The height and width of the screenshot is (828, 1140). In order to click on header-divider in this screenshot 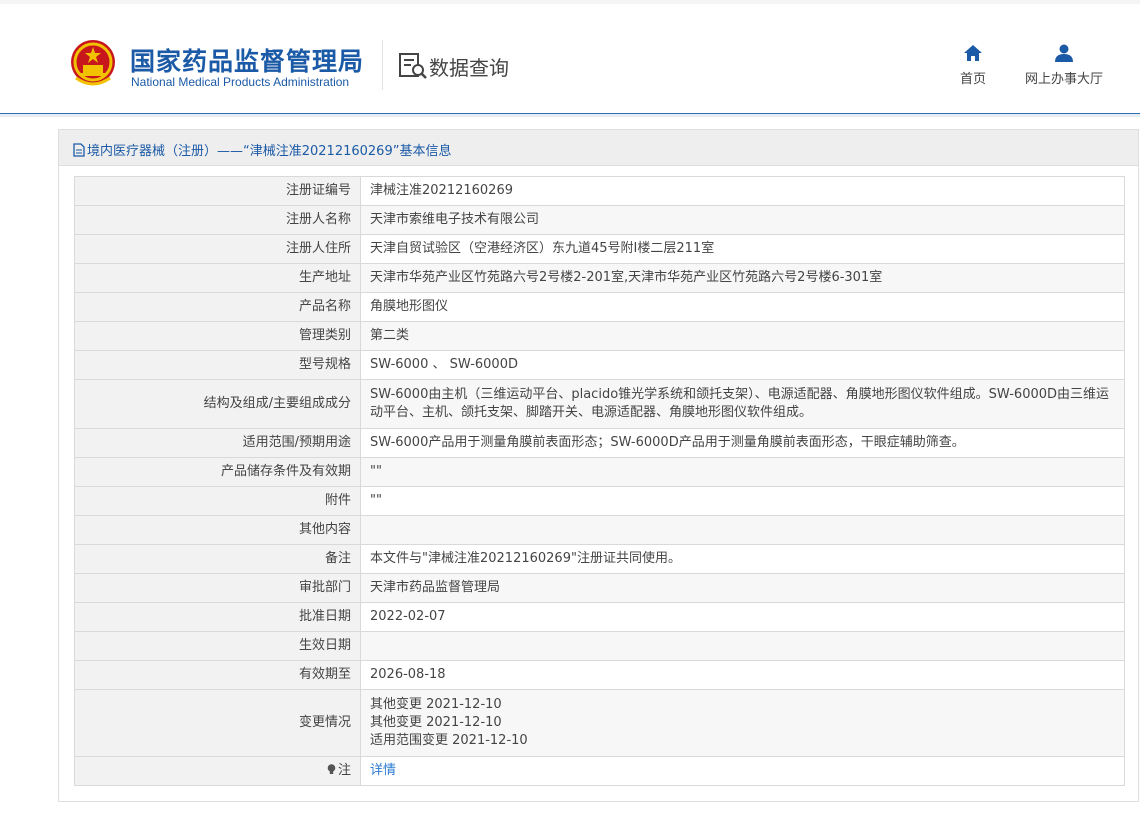, I will do `click(382, 65)`.